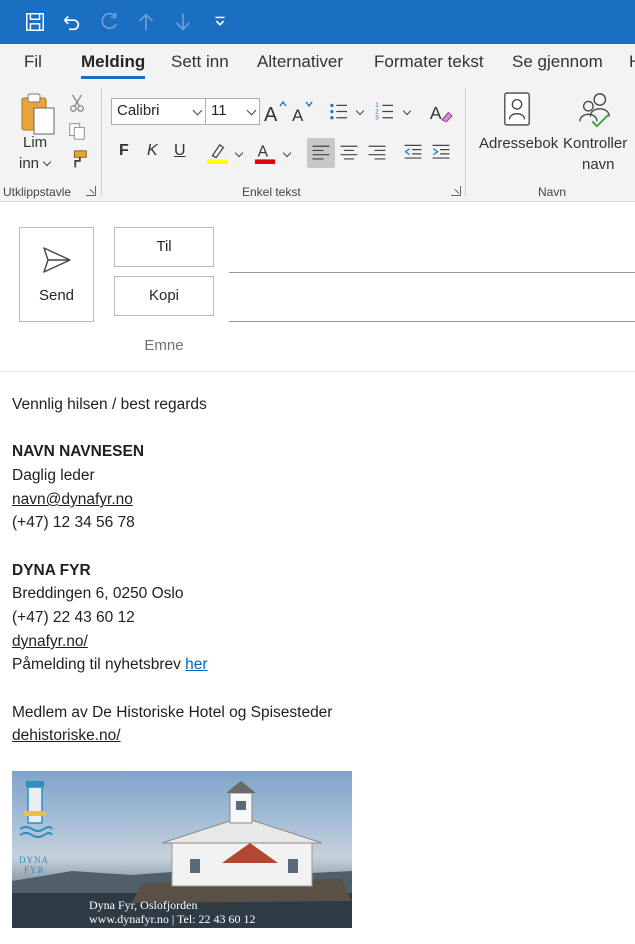  Describe the element at coordinates (39, 115) in the screenshot. I see `paste-icon` at that location.